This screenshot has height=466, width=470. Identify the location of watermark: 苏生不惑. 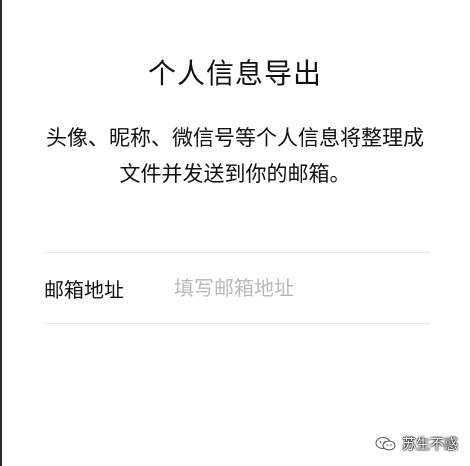
(416, 444).